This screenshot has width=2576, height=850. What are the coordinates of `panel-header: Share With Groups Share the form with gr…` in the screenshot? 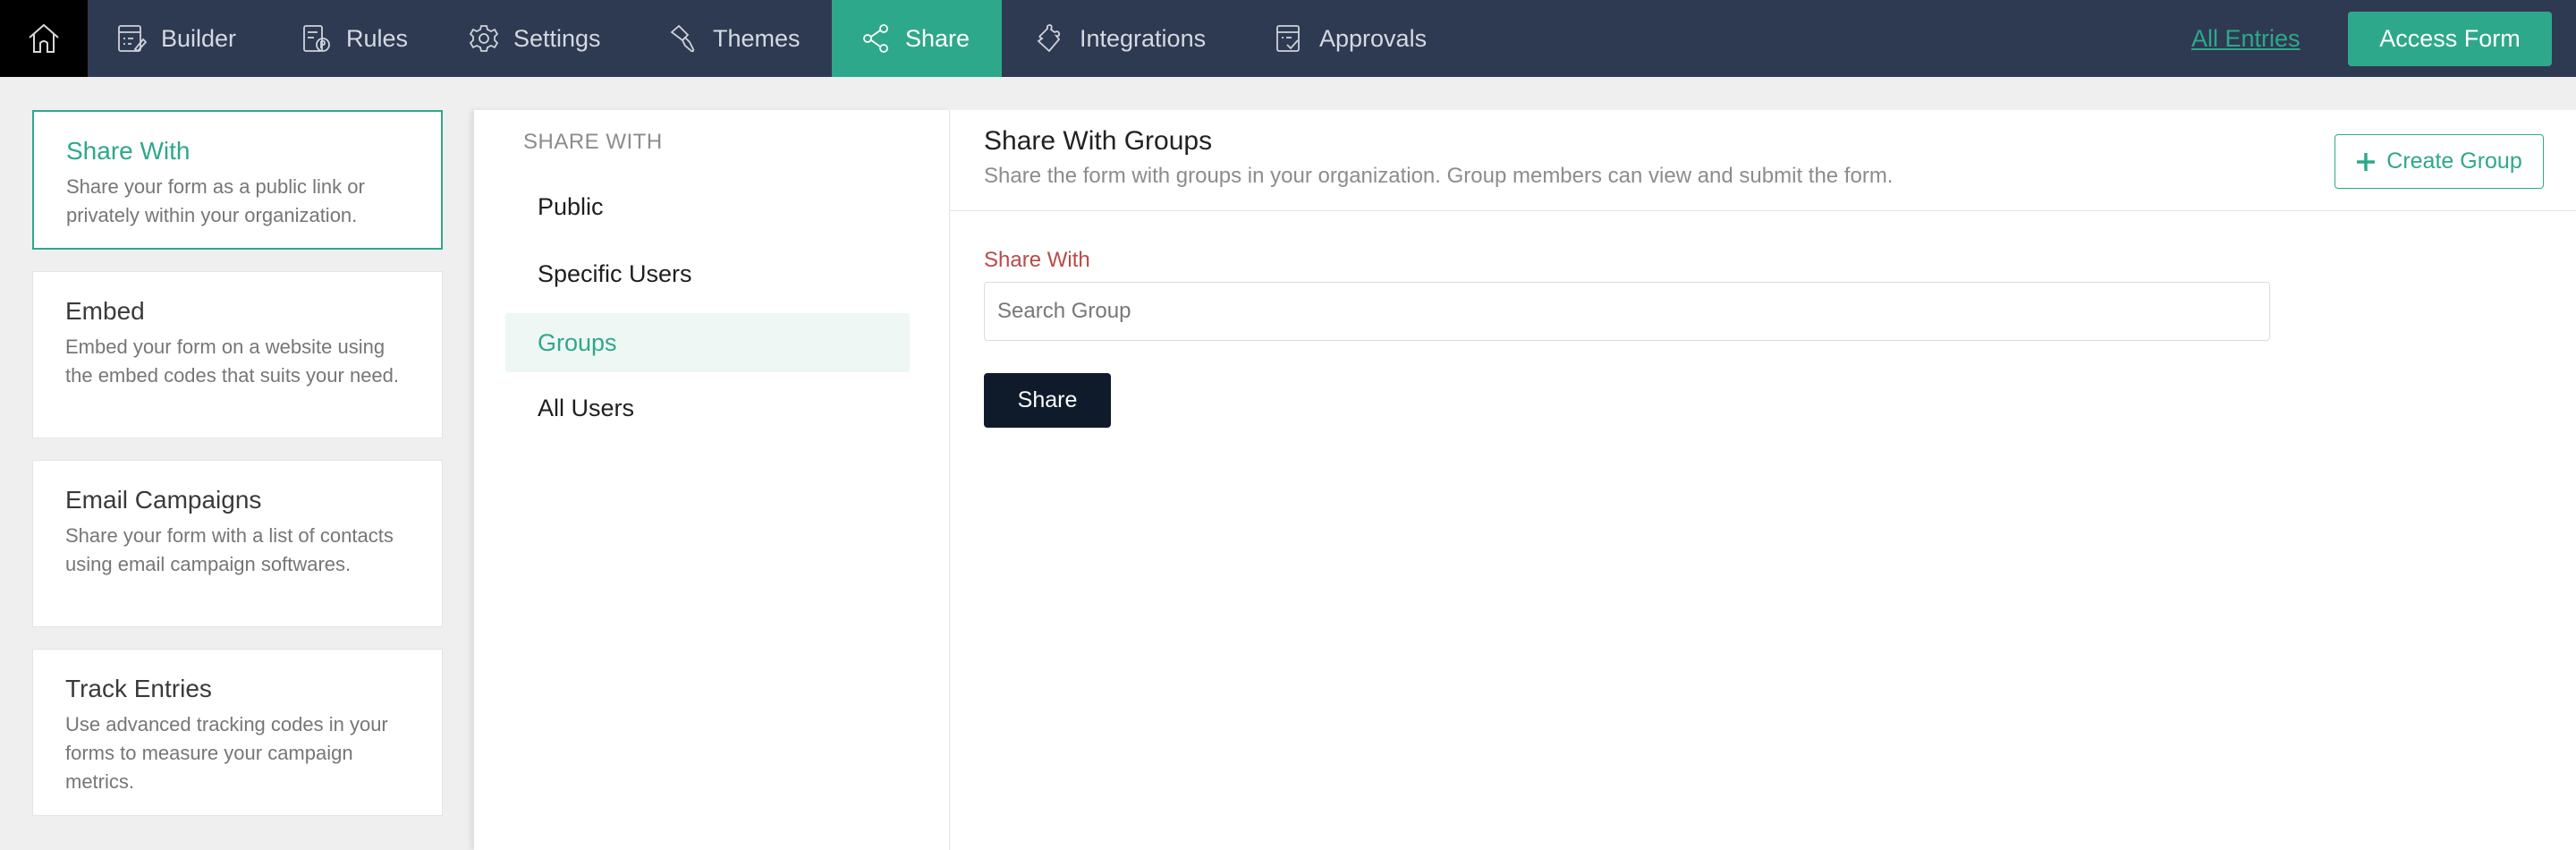 It's located at (1763, 160).